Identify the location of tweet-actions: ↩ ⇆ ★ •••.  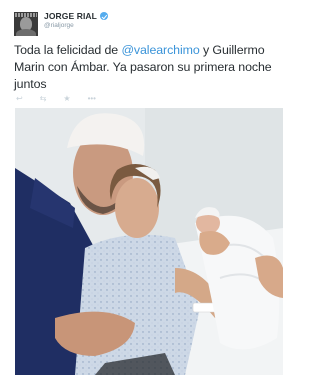
(64, 99).